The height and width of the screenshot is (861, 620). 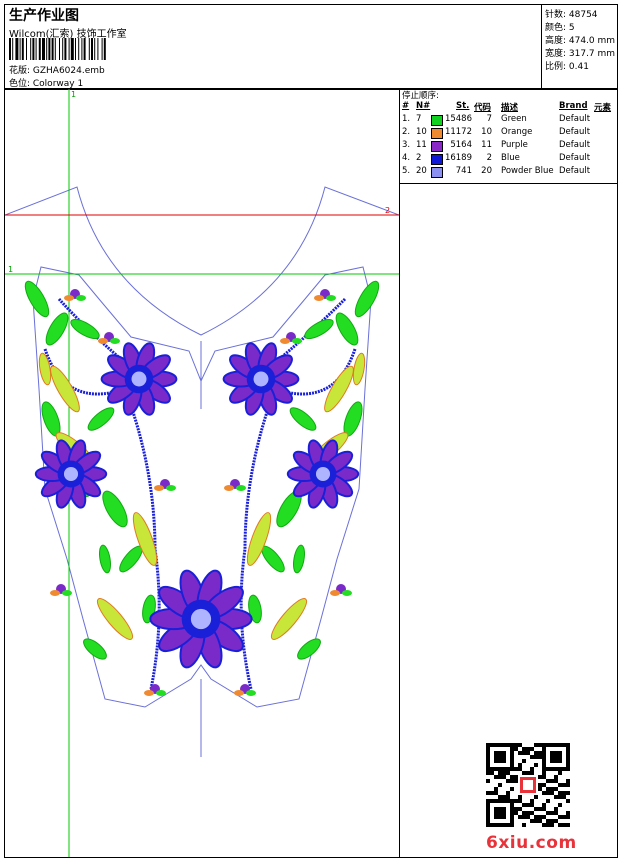 I want to click on stop-sequence-heading: 停止顺序:, so click(x=420, y=96).